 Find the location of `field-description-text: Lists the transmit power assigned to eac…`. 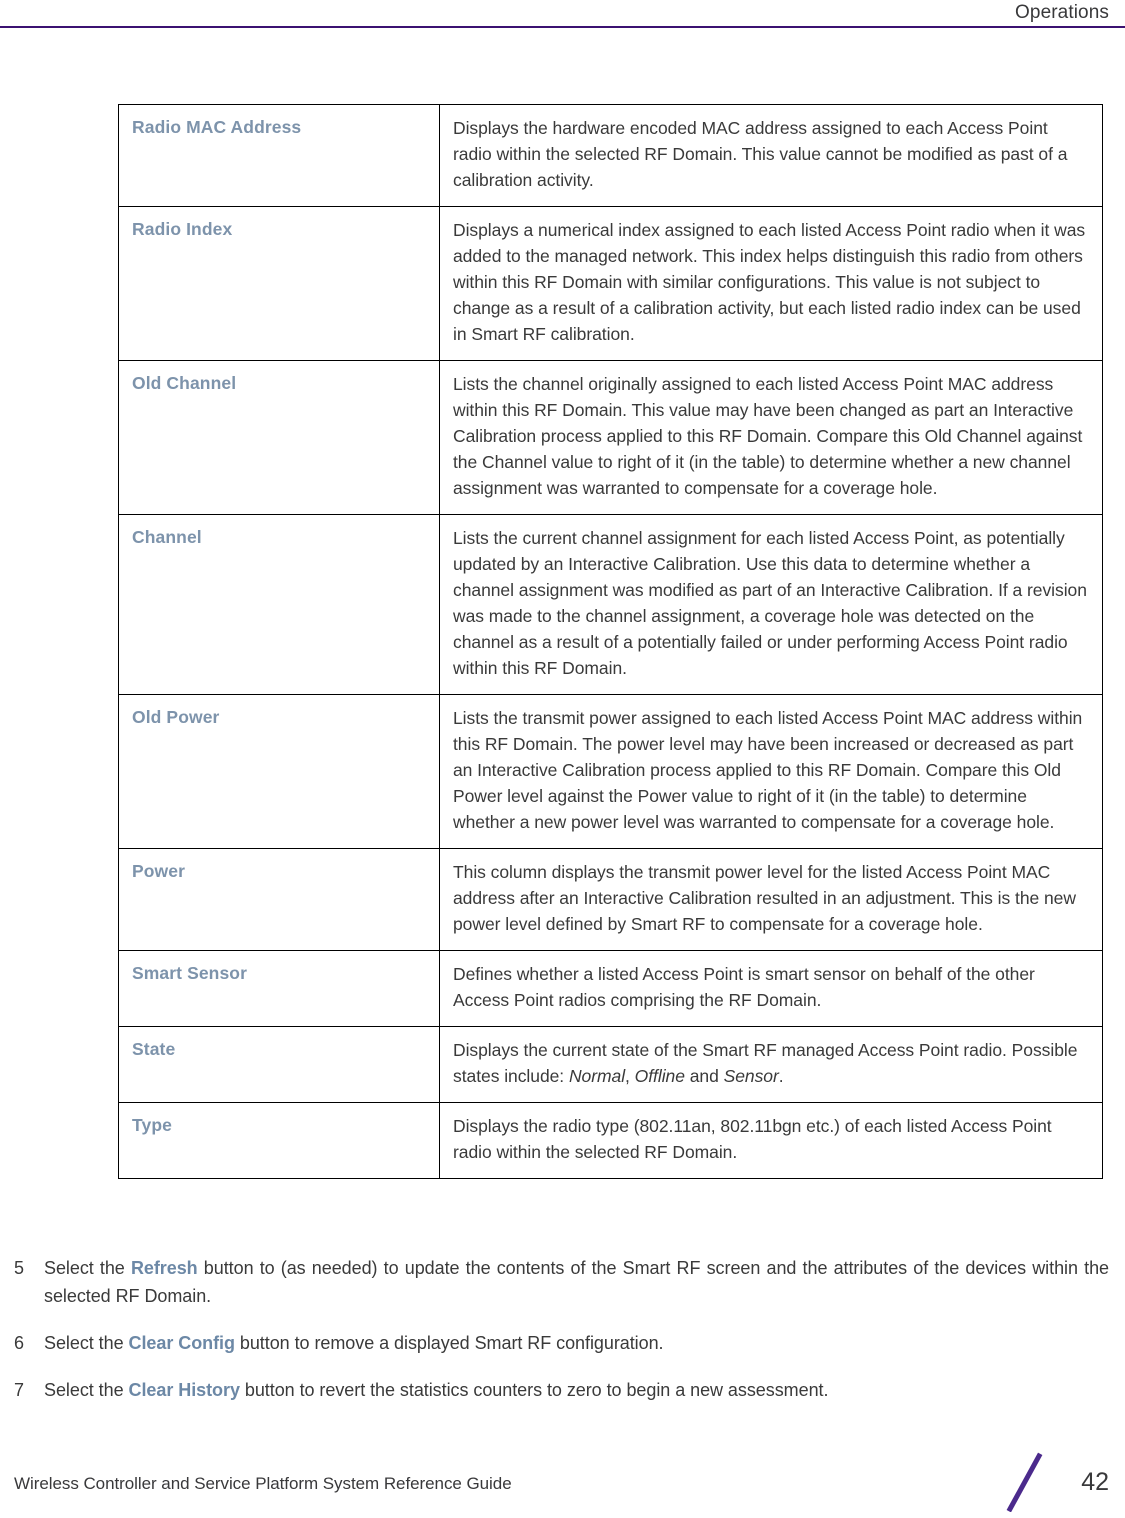

field-description-text: Lists the transmit power assigned to eac… is located at coordinates (768, 770).